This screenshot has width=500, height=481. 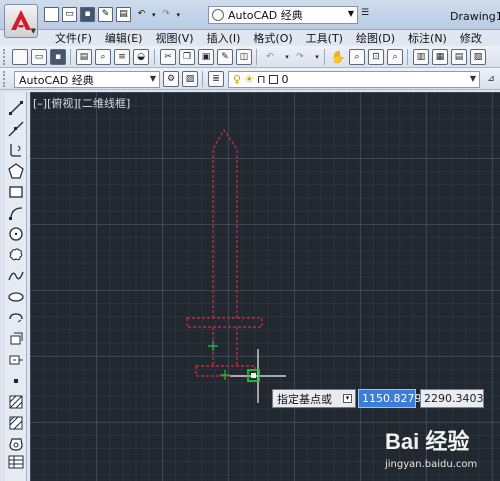 I want to click on ellipse-arc-icon, so click(x=16, y=318).